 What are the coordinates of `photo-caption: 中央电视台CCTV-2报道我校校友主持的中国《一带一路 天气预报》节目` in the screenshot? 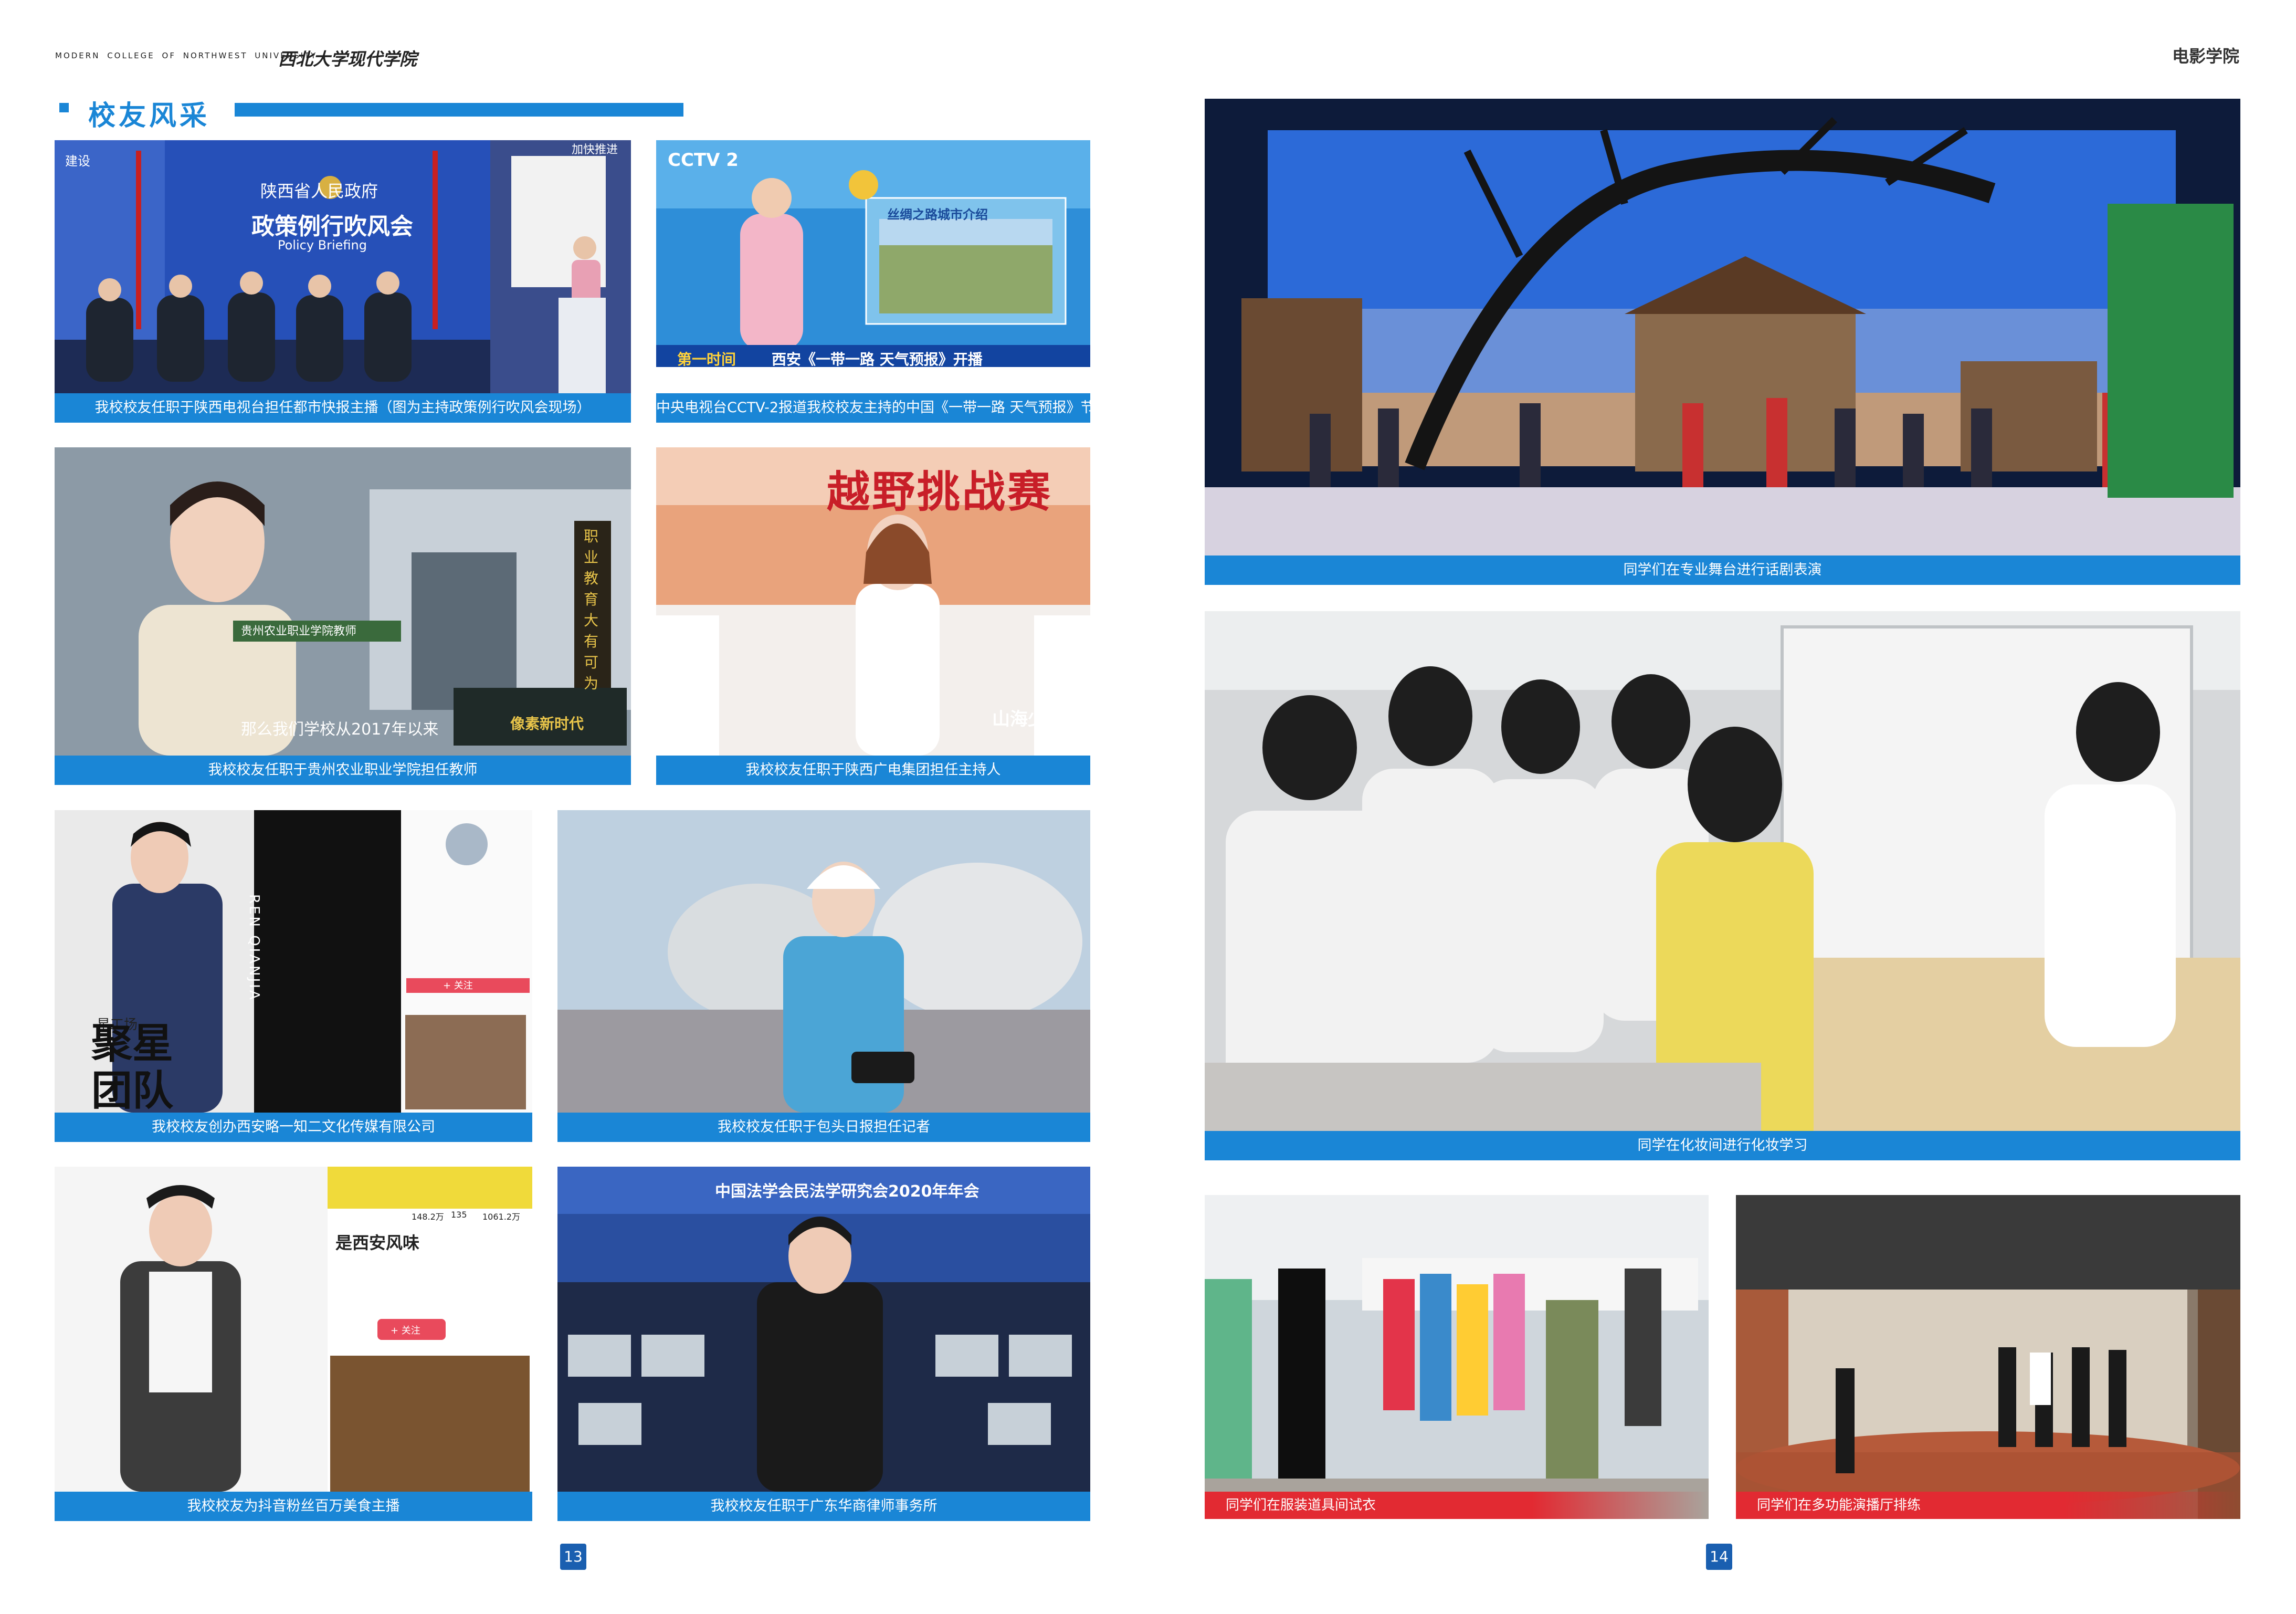 It's located at (873, 408).